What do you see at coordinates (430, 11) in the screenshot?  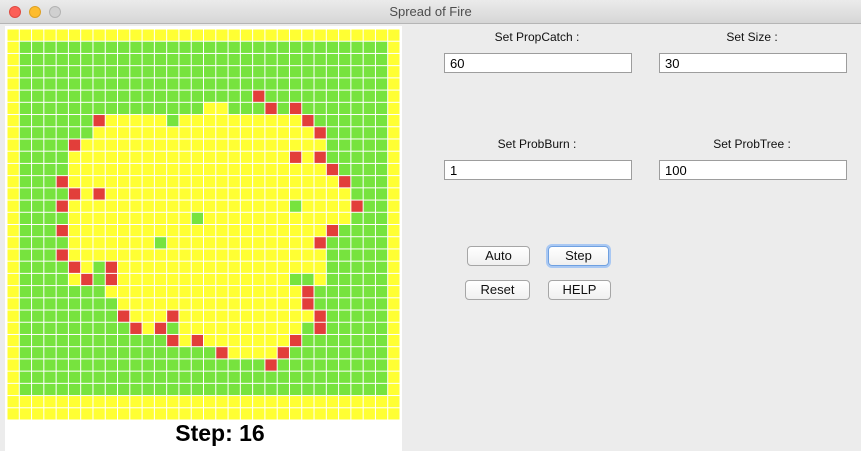 I see `window-title: Spread of Fire` at bounding box center [430, 11].